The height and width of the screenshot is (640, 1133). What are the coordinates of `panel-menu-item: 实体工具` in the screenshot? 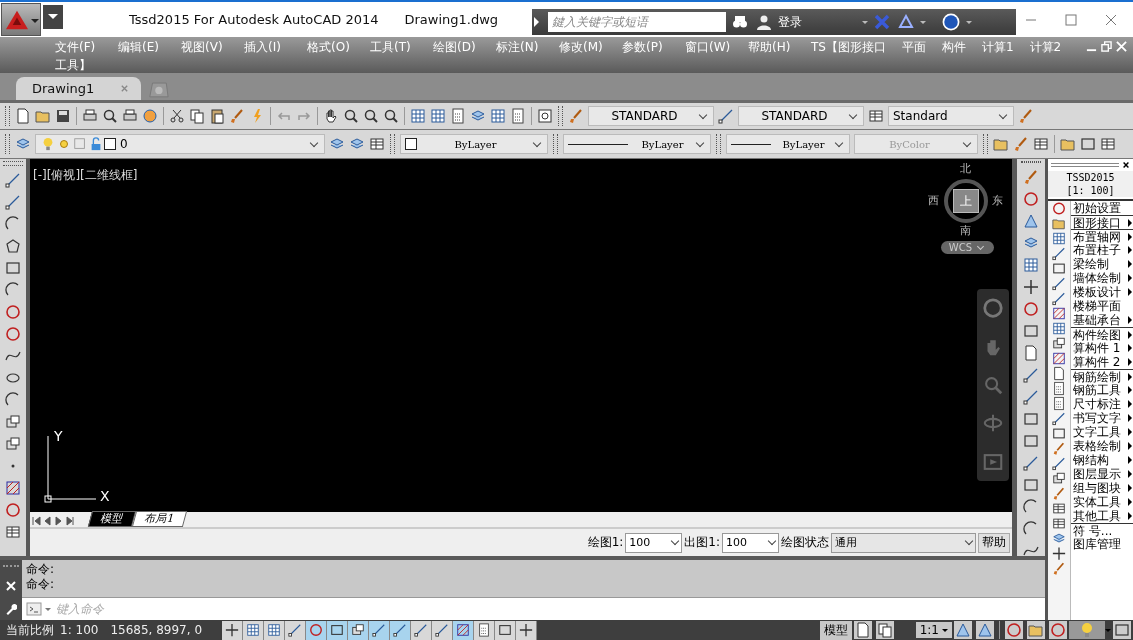 It's located at (1102, 502).